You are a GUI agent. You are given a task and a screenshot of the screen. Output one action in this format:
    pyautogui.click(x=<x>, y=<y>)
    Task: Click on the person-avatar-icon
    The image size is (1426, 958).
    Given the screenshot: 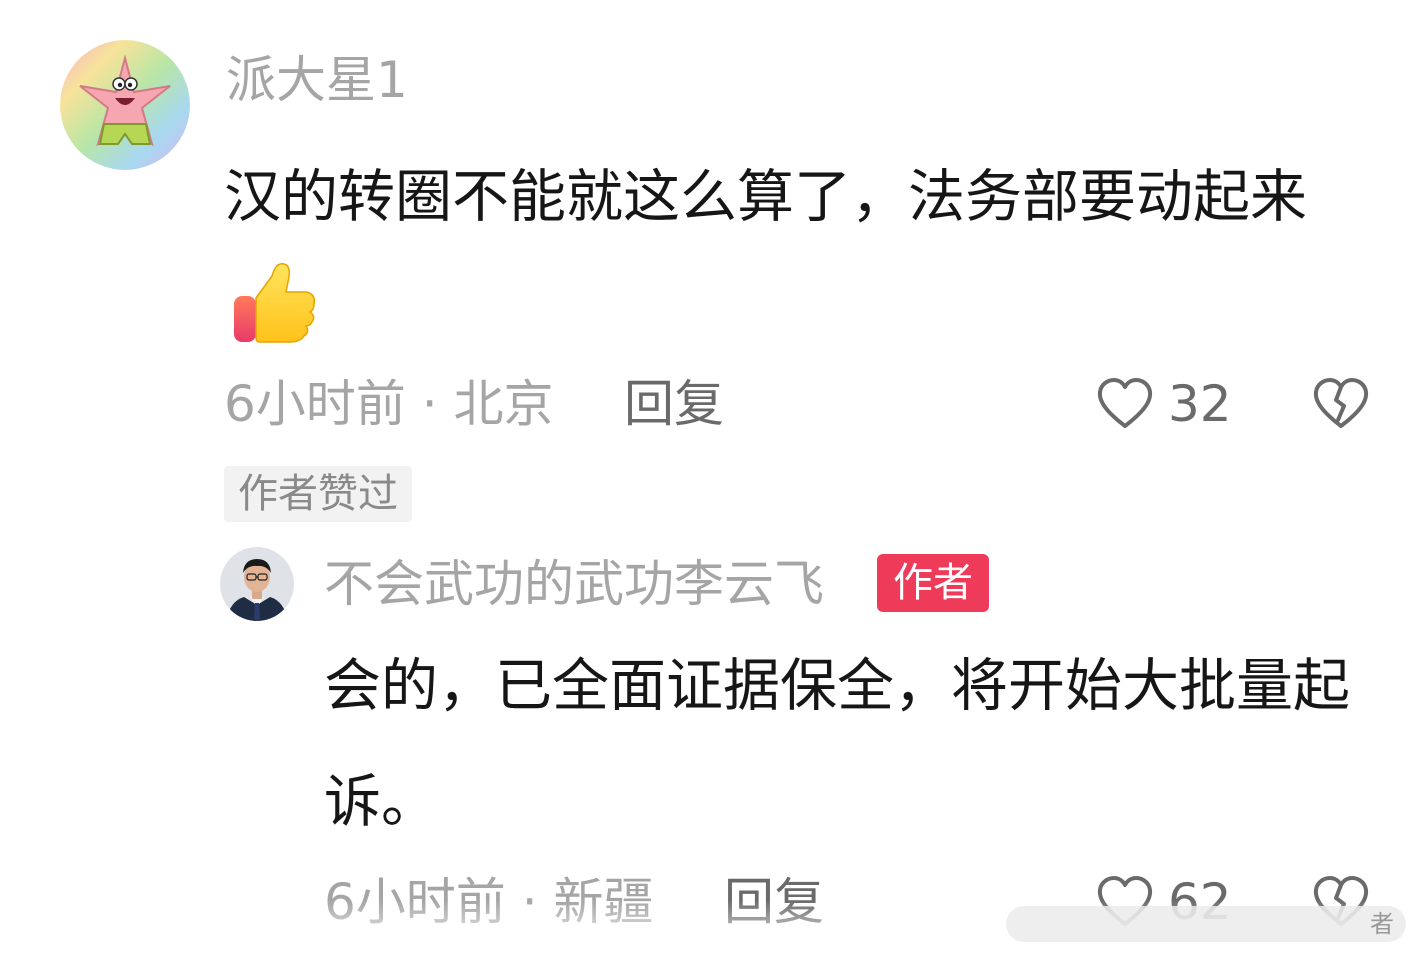 What is the action you would take?
    pyautogui.click(x=257, y=584)
    